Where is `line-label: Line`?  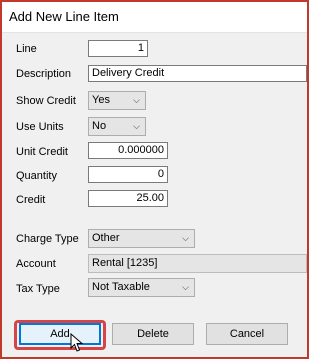
line-label: Line is located at coordinates (26, 49).